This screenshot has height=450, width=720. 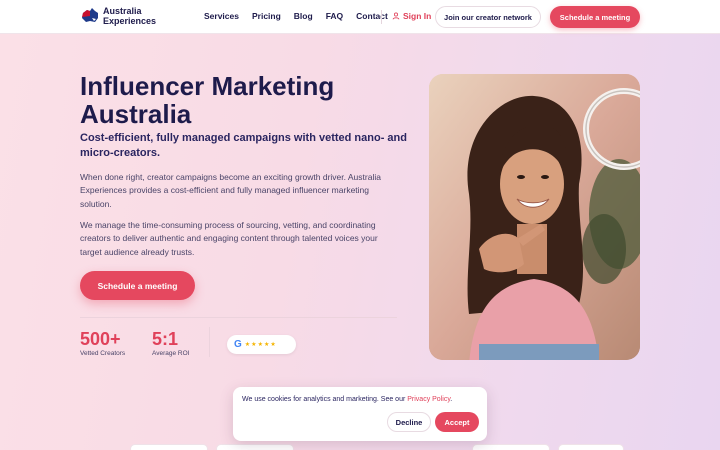 I want to click on google-icon: G, so click(x=238, y=344).